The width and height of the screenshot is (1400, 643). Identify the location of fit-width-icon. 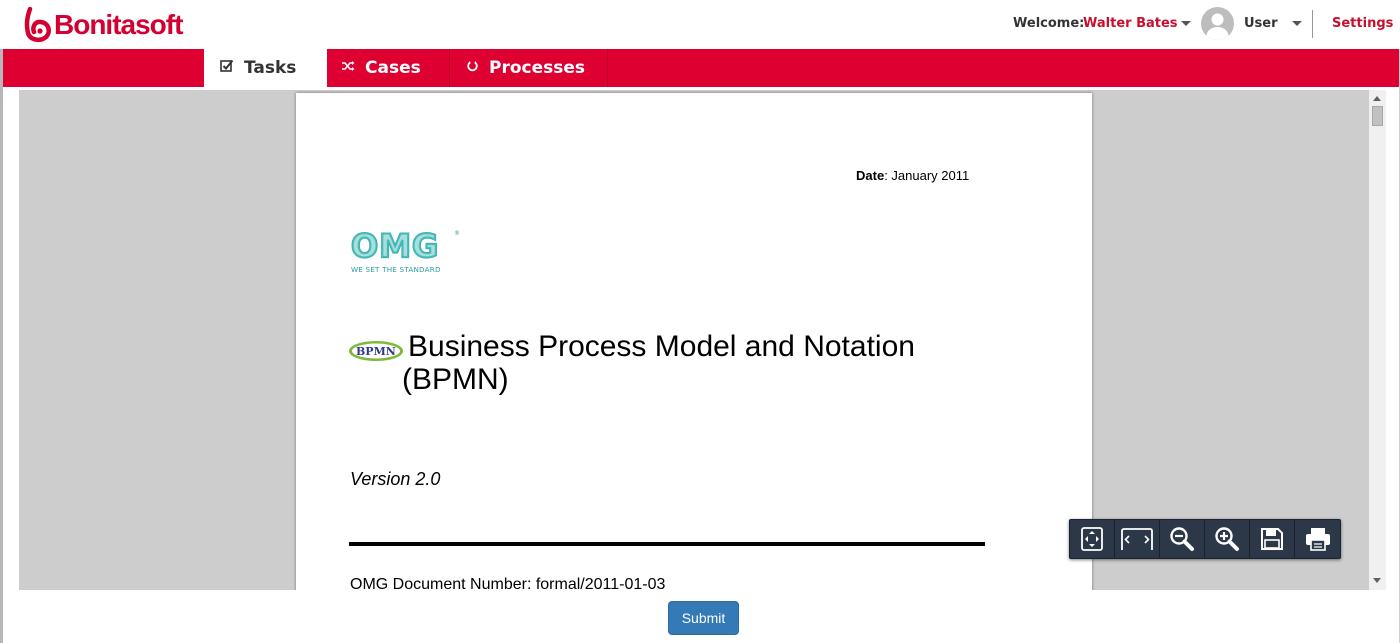
(1137, 539).